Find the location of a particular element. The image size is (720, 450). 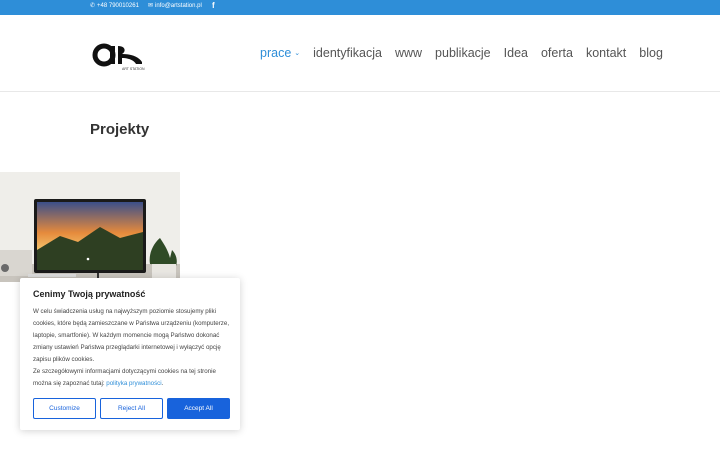

logo-mark: ART STATION is located at coordinates (118, 57).